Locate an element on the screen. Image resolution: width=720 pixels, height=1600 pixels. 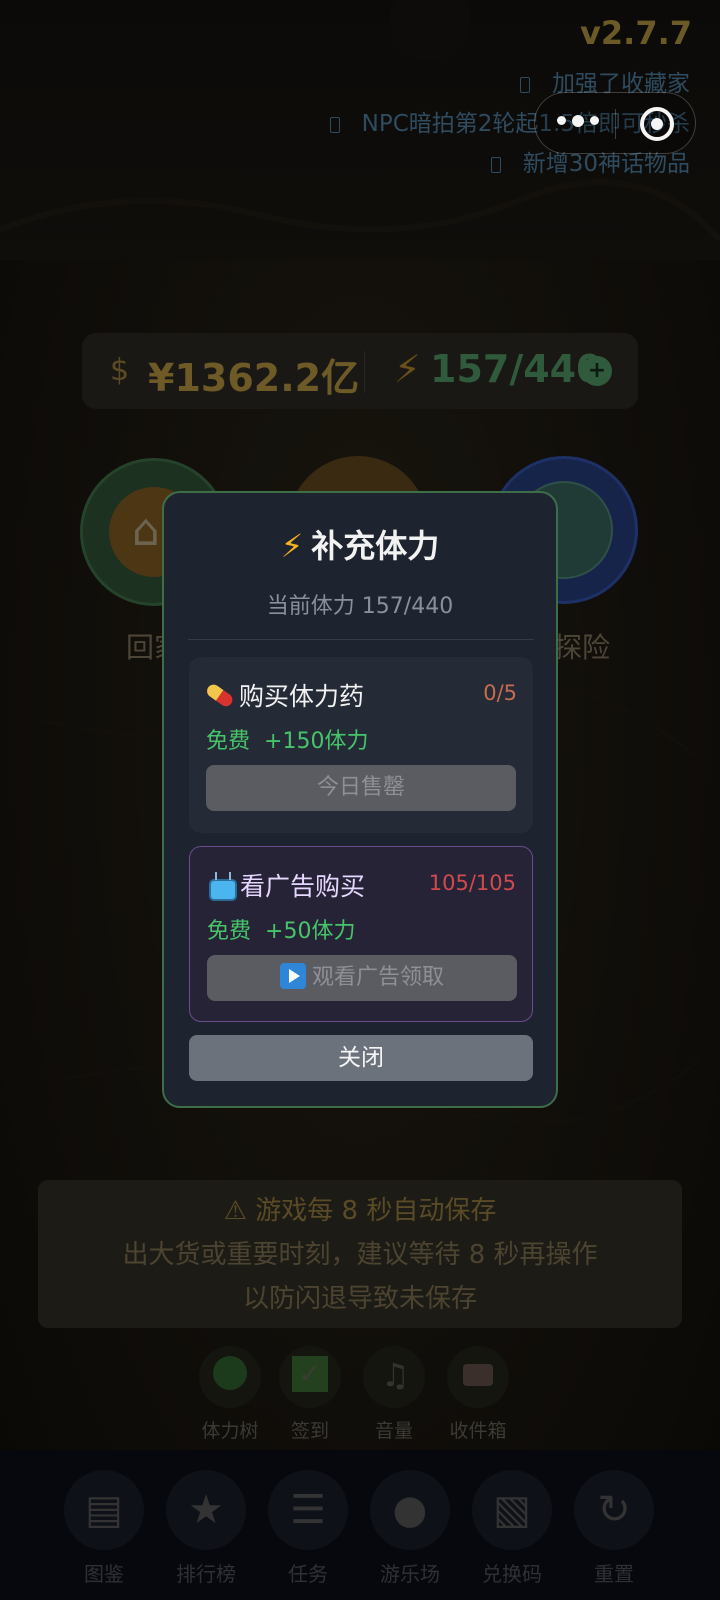
watch-ad-button: 观看广告领取 is located at coordinates (362, 978).